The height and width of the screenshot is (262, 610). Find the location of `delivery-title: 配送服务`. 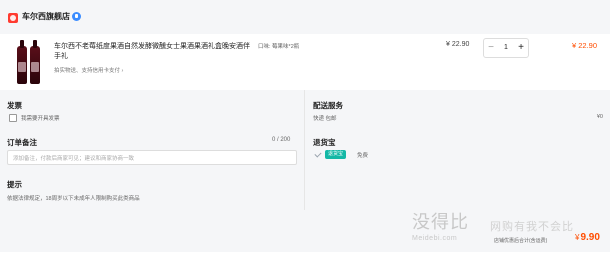

delivery-title: 配送服务 is located at coordinates (328, 105).